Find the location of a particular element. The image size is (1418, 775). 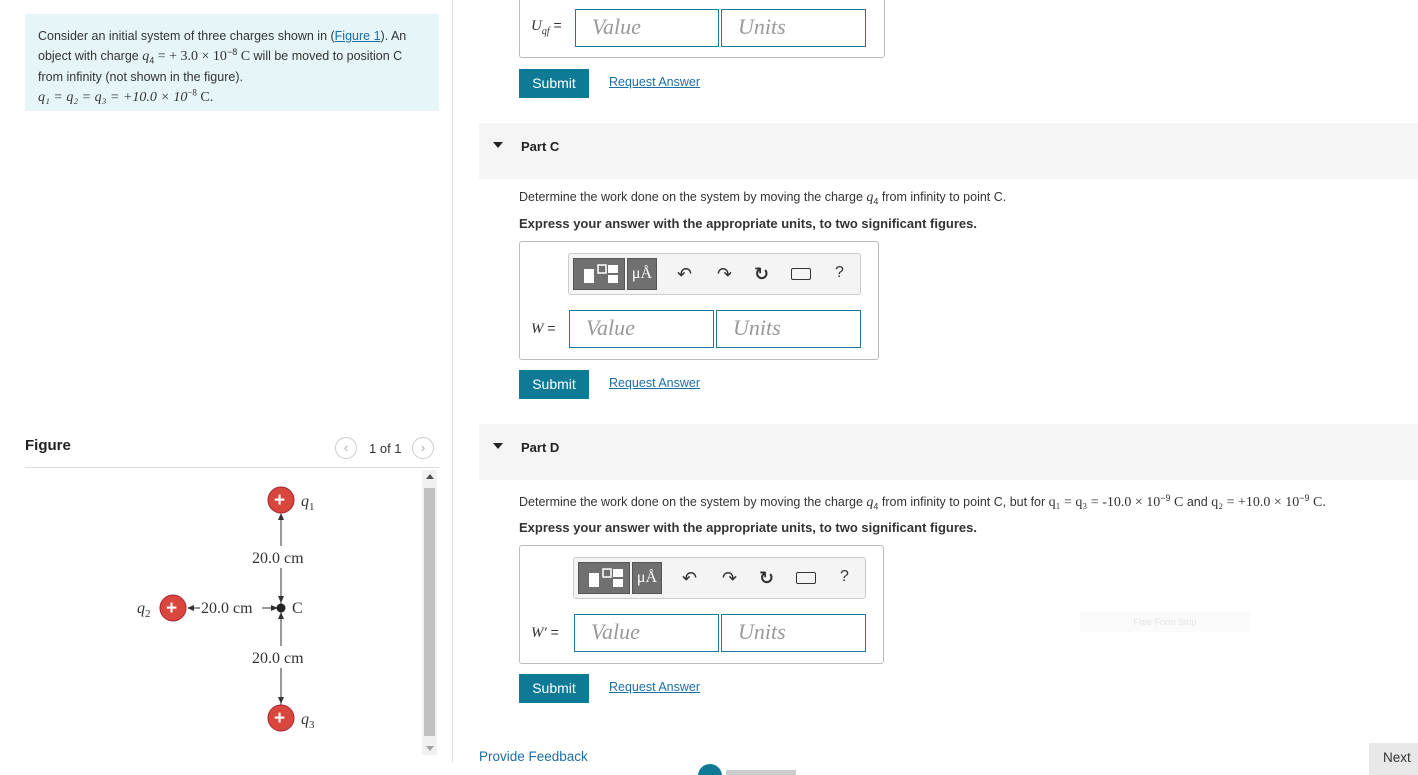

q1-label: q1 is located at coordinates (308, 503).